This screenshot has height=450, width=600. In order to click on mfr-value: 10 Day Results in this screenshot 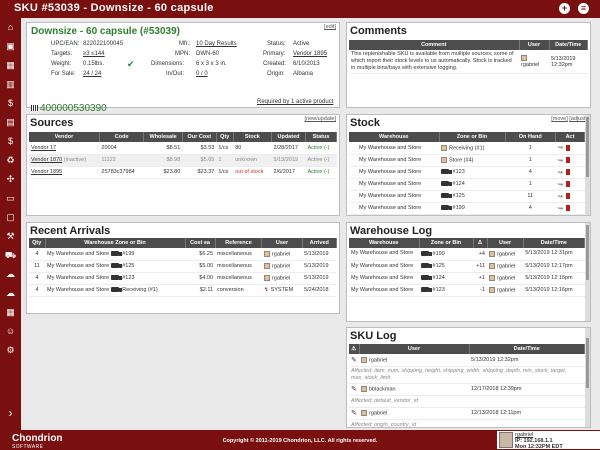, I will do `click(216, 44)`.